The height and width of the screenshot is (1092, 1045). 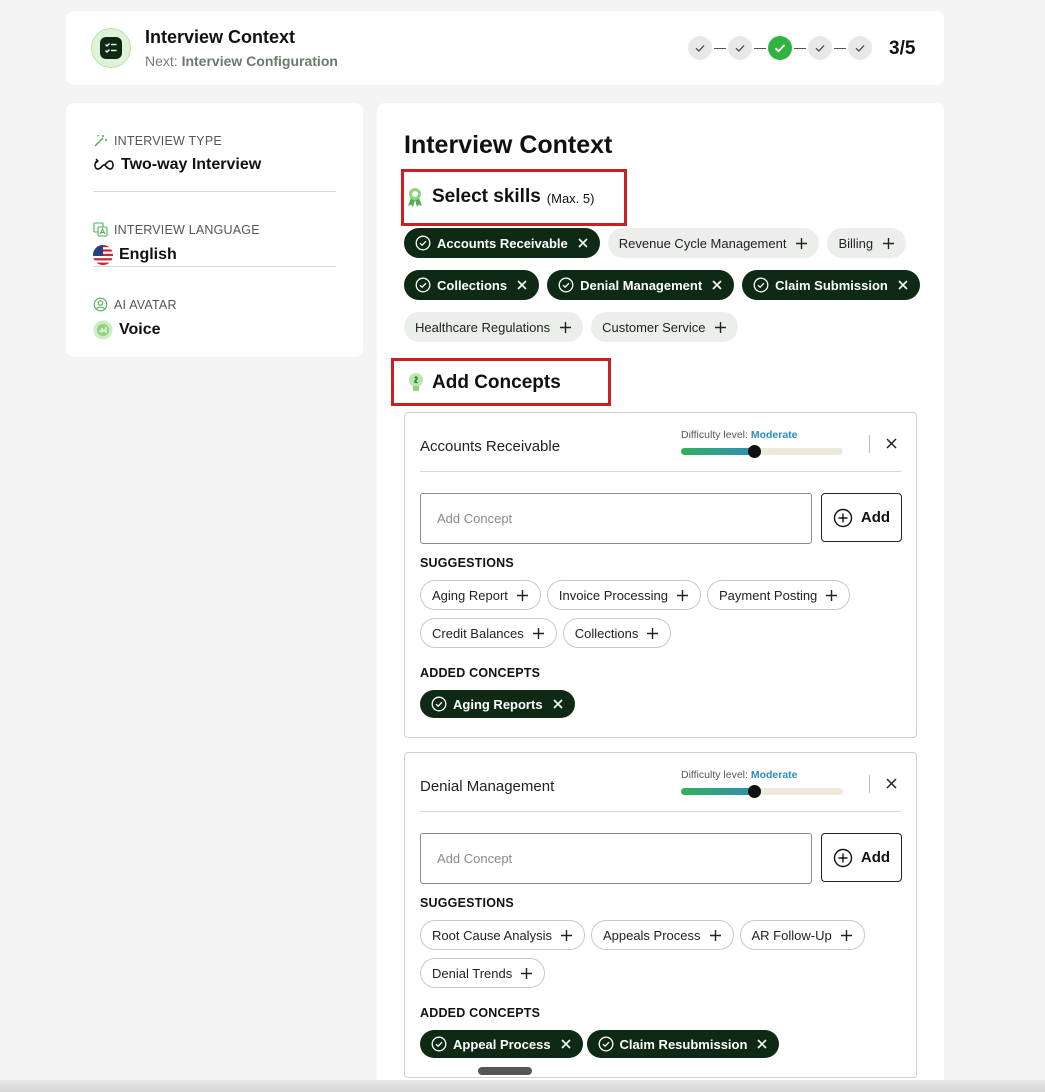 I want to click on added-concept-chip: Appeal Process, so click(x=501, y=1044).